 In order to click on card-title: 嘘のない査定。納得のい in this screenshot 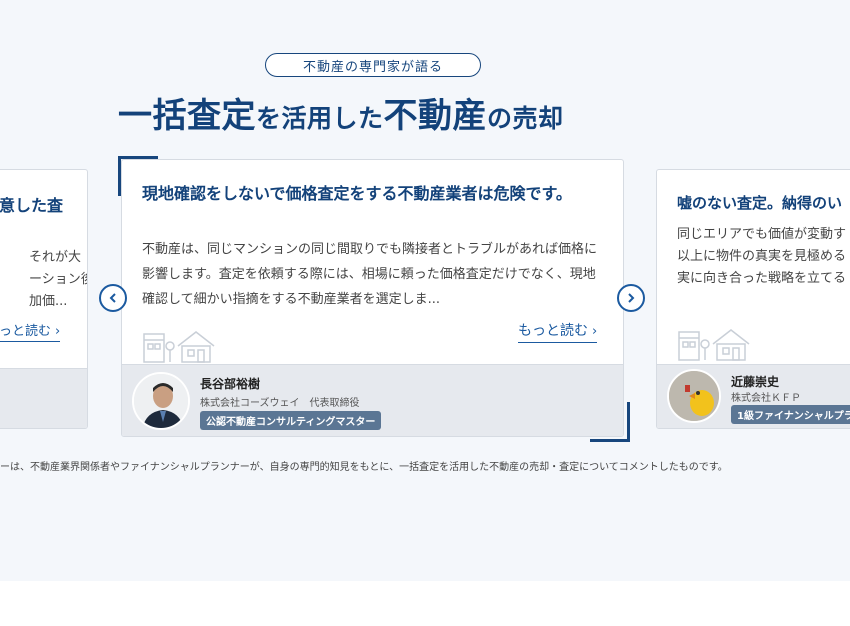, I will do `click(760, 203)`.